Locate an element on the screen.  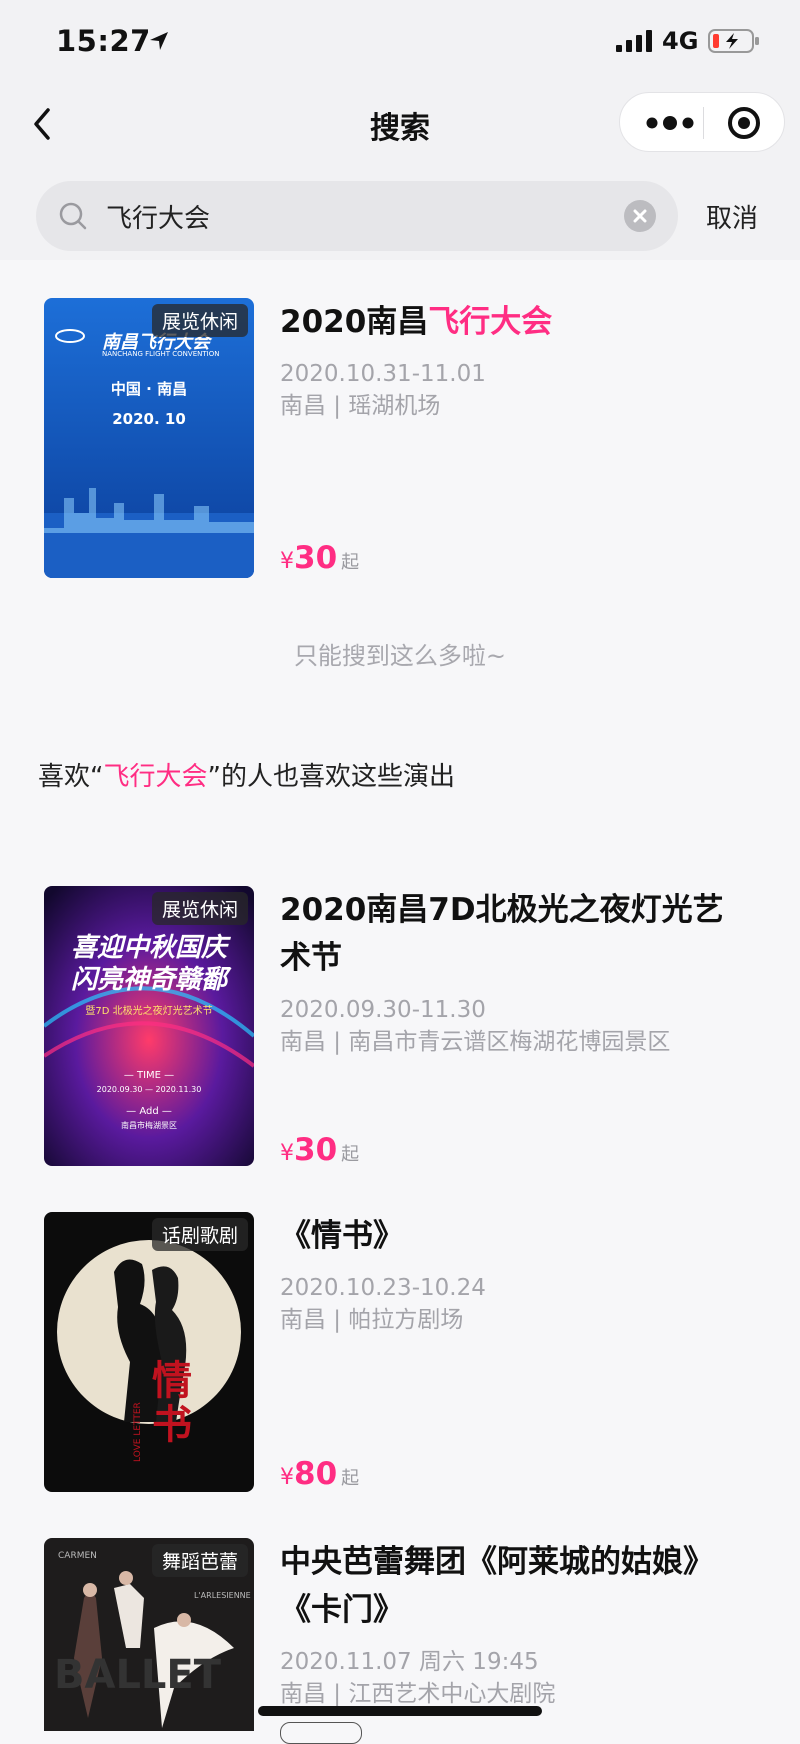
search-icon is located at coordinates (73, 216).